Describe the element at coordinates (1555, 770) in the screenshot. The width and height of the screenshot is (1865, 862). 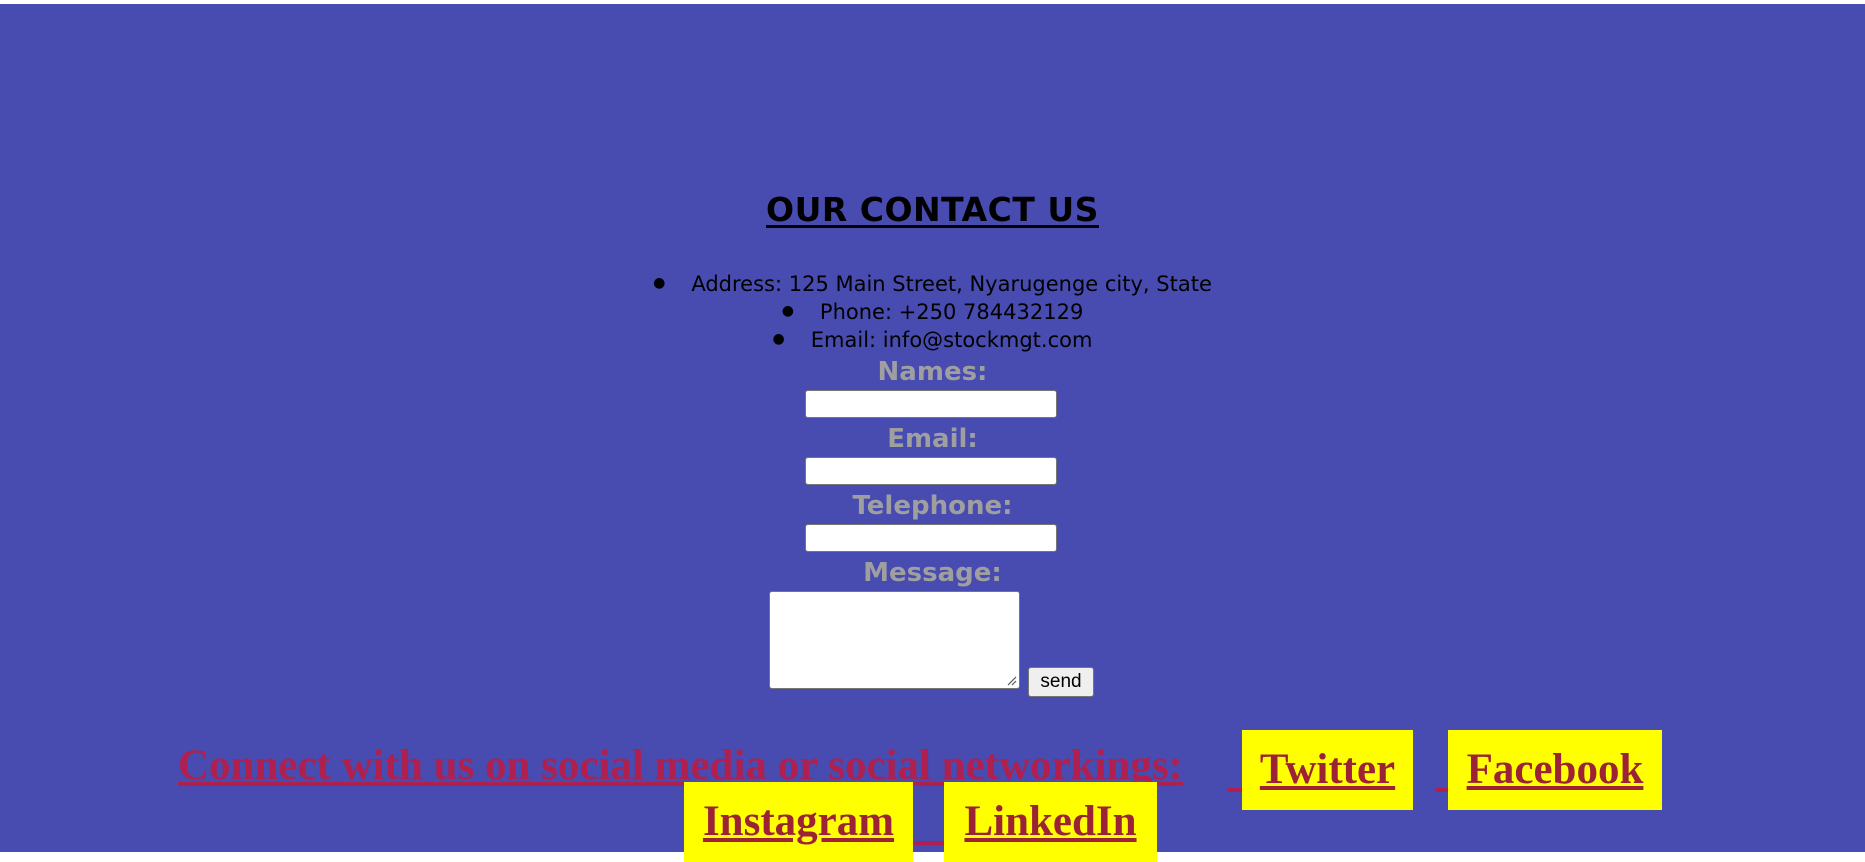
I see `facebook-link: Facebook` at that location.